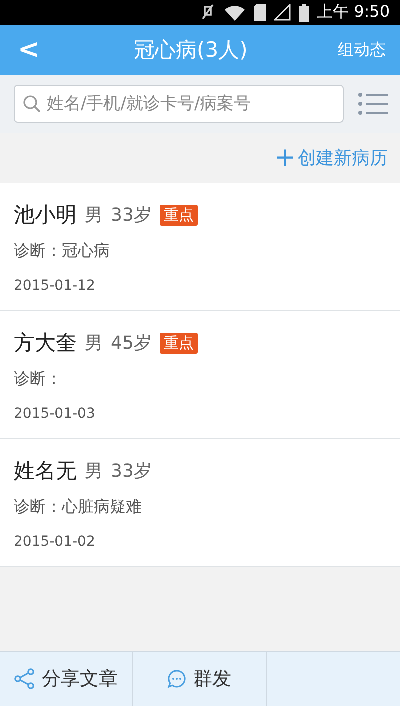 The width and height of the screenshot is (400, 706). What do you see at coordinates (177, 679) in the screenshot?
I see `chat-bubble-icon` at bounding box center [177, 679].